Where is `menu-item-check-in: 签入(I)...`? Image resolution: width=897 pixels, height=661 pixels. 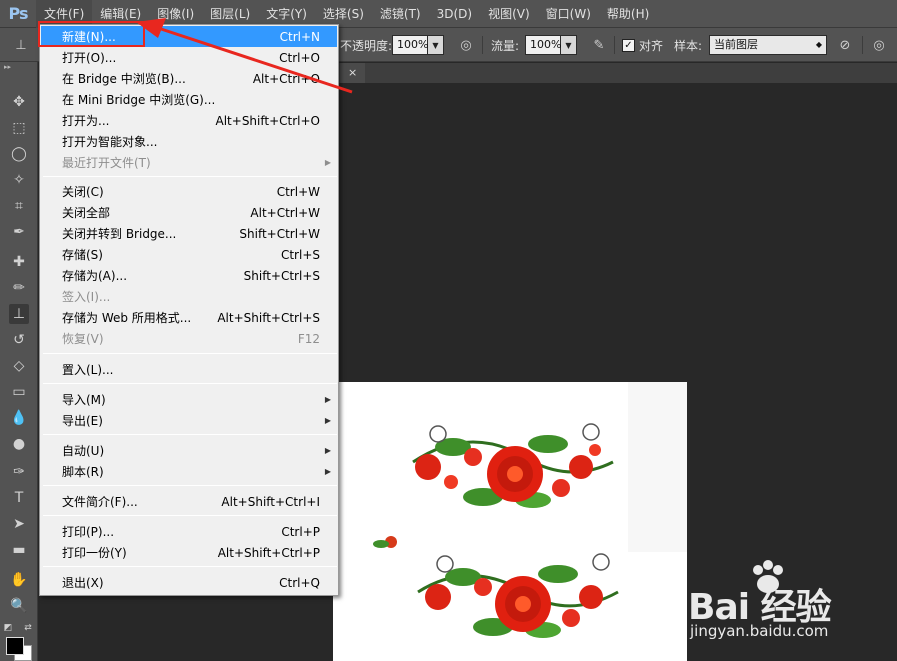 menu-item-check-in: 签入(I)... is located at coordinates (189, 296).